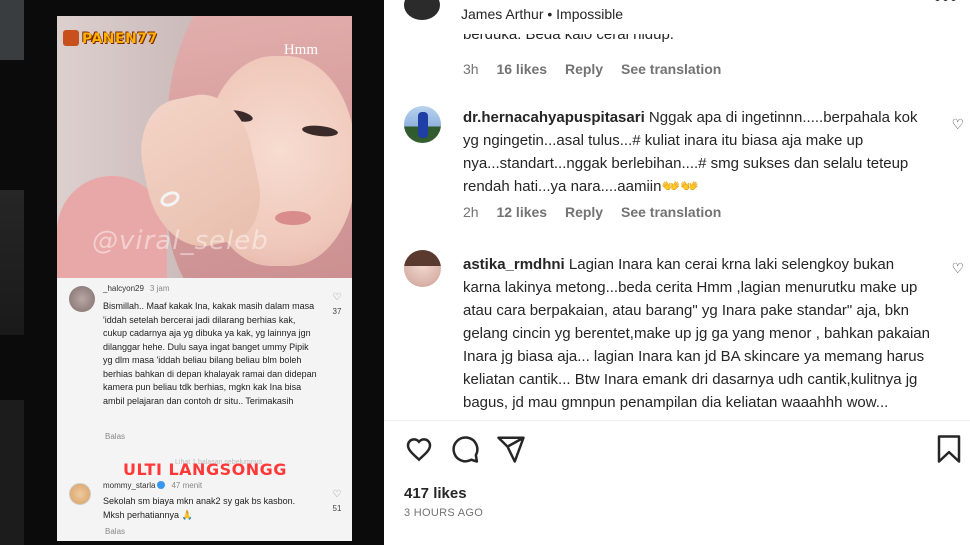 This screenshot has width=970, height=545. What do you see at coordinates (161, 485) in the screenshot?
I see `verified-icon` at bounding box center [161, 485].